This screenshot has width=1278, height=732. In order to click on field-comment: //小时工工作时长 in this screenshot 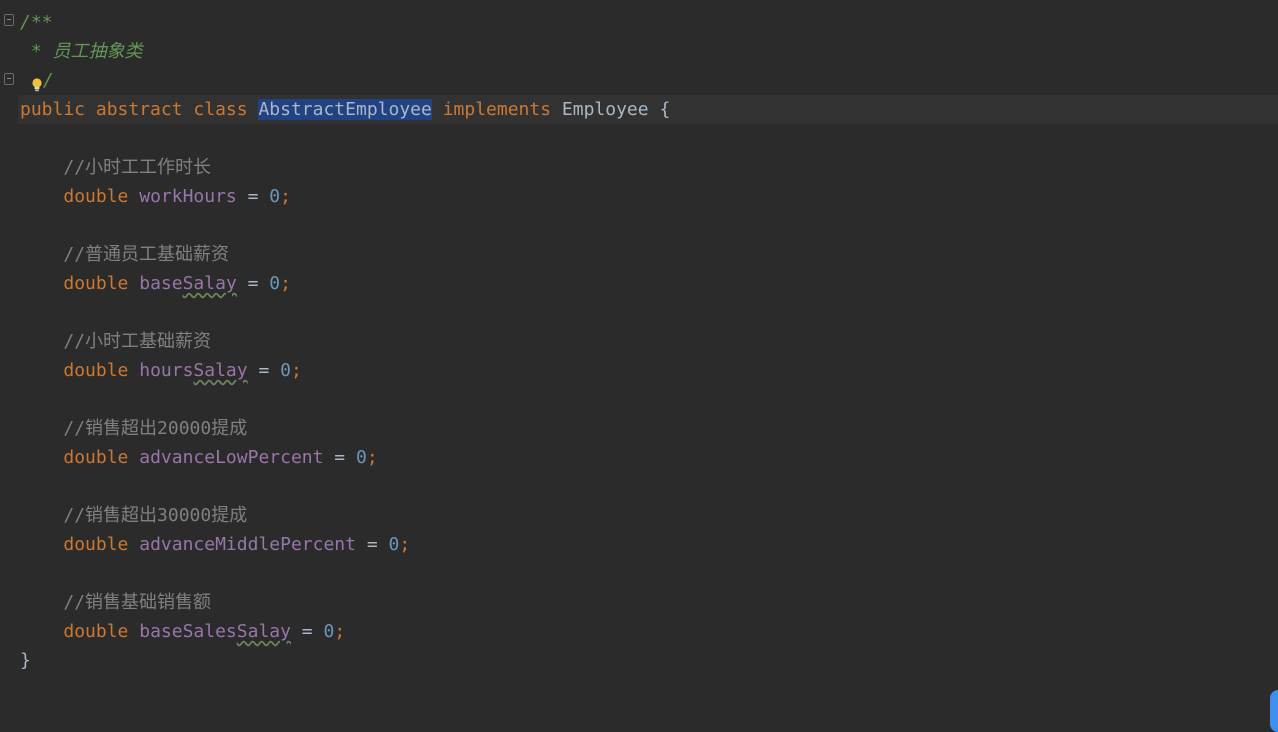, I will do `click(137, 167)`.